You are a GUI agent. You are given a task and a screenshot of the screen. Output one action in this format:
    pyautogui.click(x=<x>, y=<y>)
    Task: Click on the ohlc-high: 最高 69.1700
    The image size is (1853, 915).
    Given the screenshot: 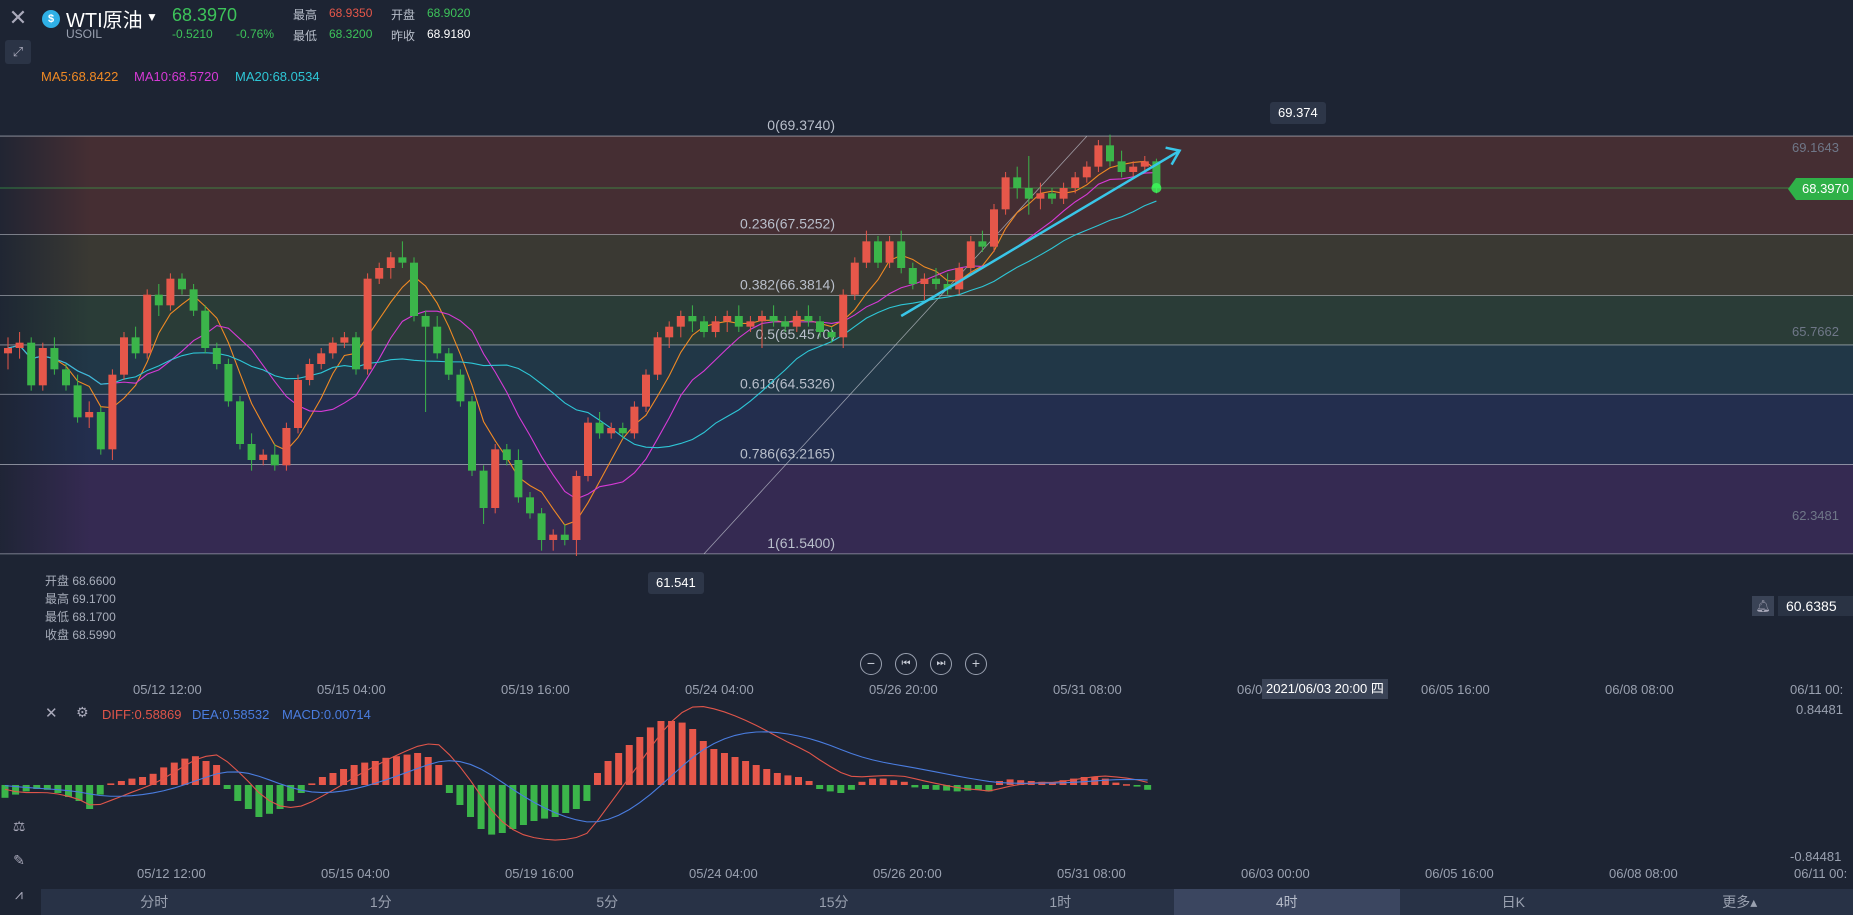 What is the action you would take?
    pyautogui.click(x=80, y=599)
    